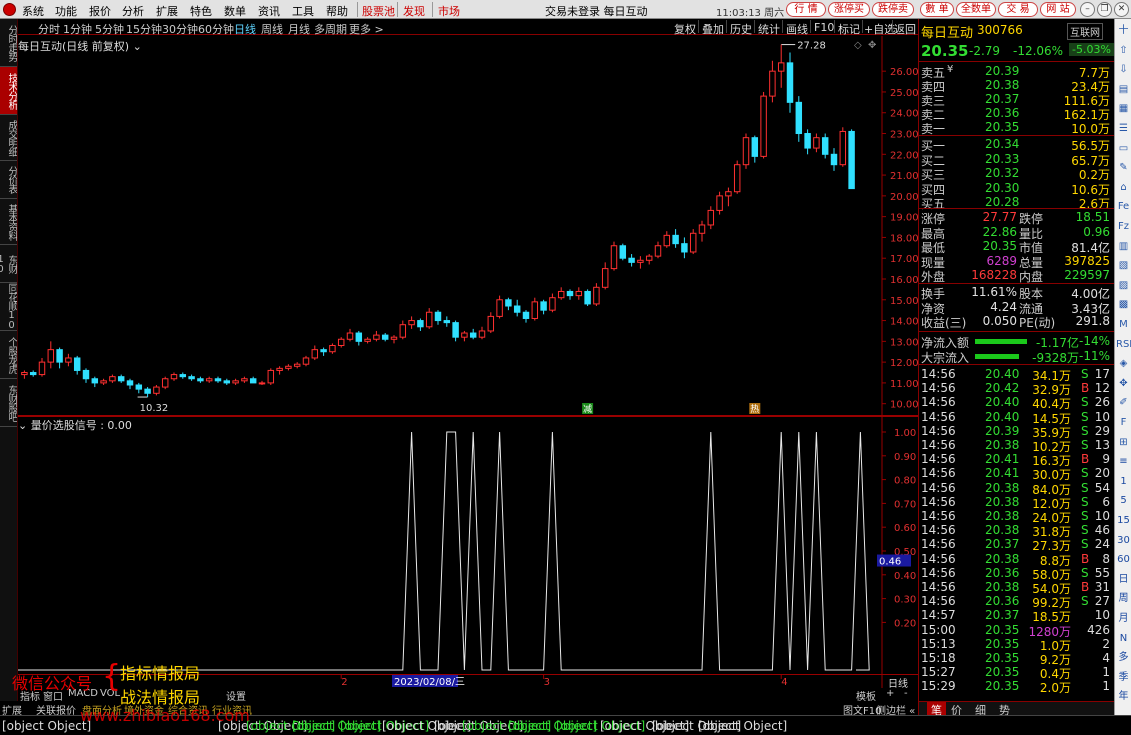  I want to click on tool-icon: RSI, so click(1123, 344).